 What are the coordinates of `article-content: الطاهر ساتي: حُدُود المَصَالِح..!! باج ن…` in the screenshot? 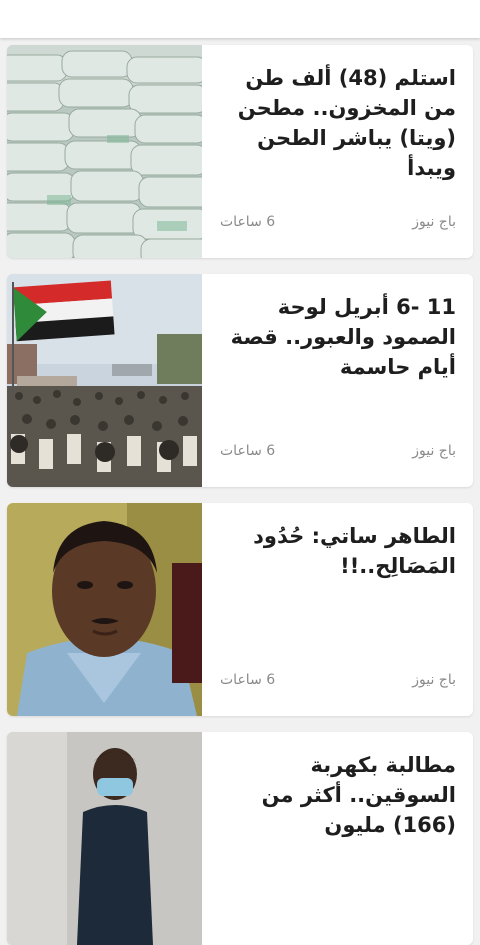 It's located at (337, 609).